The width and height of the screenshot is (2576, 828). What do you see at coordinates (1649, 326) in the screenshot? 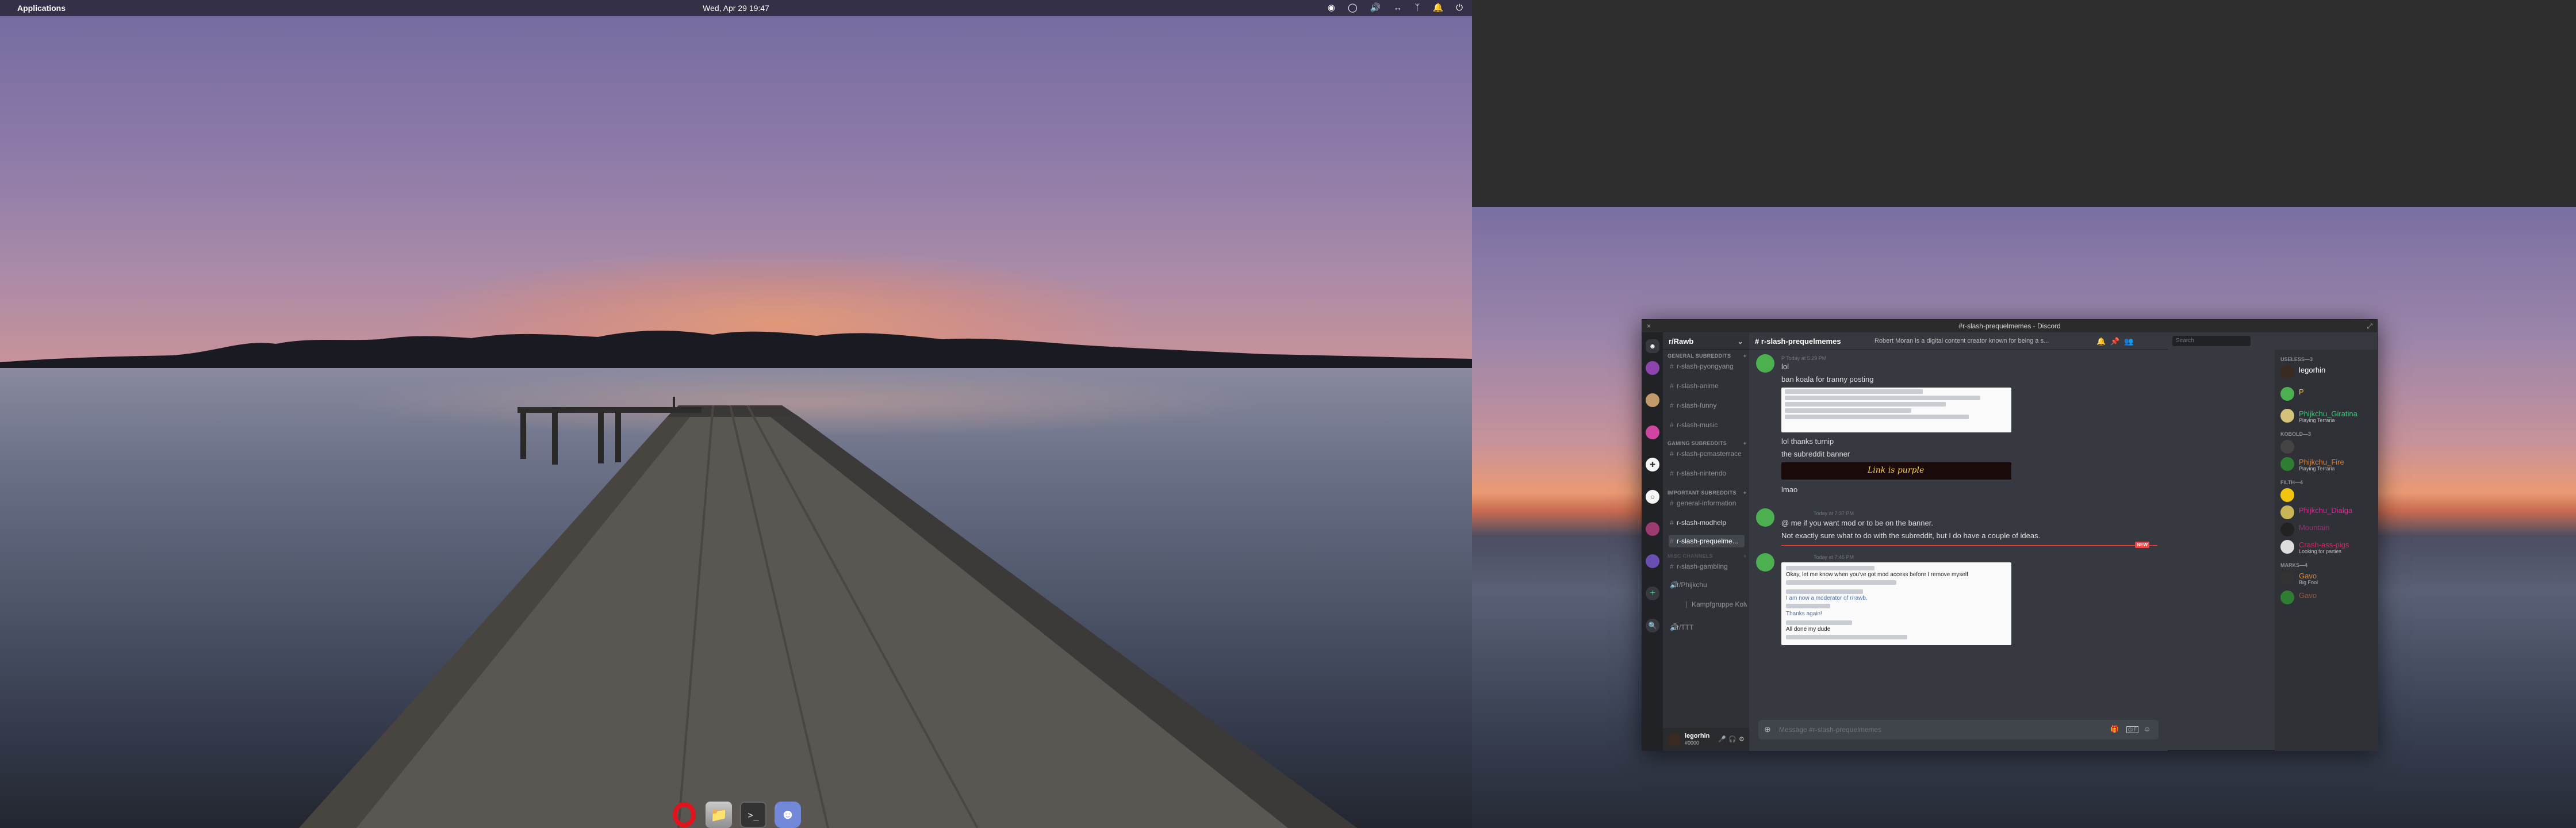
I see `close-icon: ×` at bounding box center [1649, 326].